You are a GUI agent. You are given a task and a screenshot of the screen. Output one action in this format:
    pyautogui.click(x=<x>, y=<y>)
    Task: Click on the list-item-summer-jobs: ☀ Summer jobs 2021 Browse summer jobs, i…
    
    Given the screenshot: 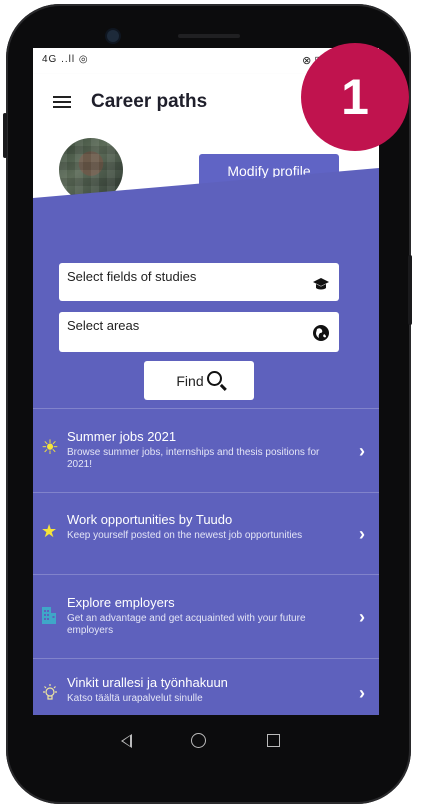 What is the action you would take?
    pyautogui.click(x=206, y=450)
    